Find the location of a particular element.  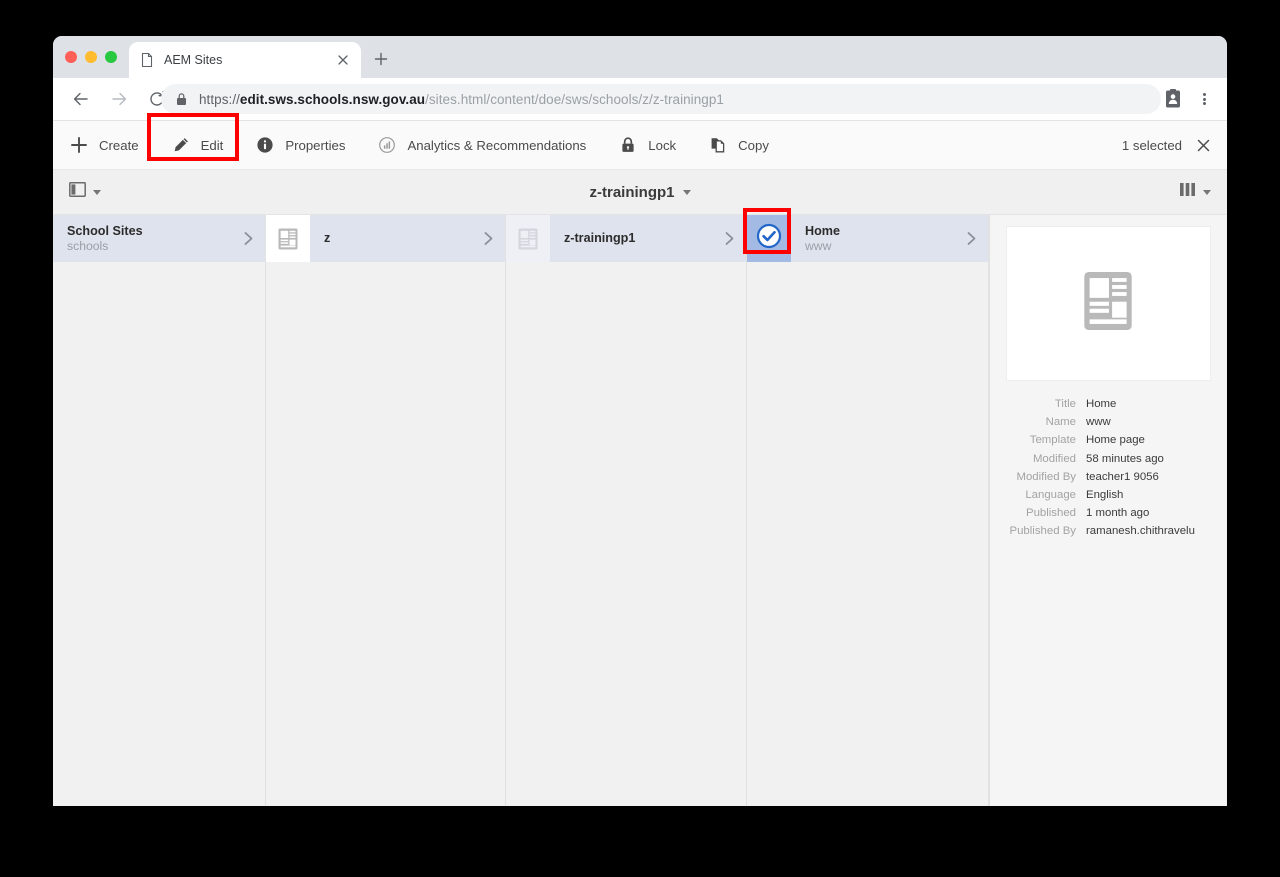

kebab-menu-icon is located at coordinates (1204, 99).